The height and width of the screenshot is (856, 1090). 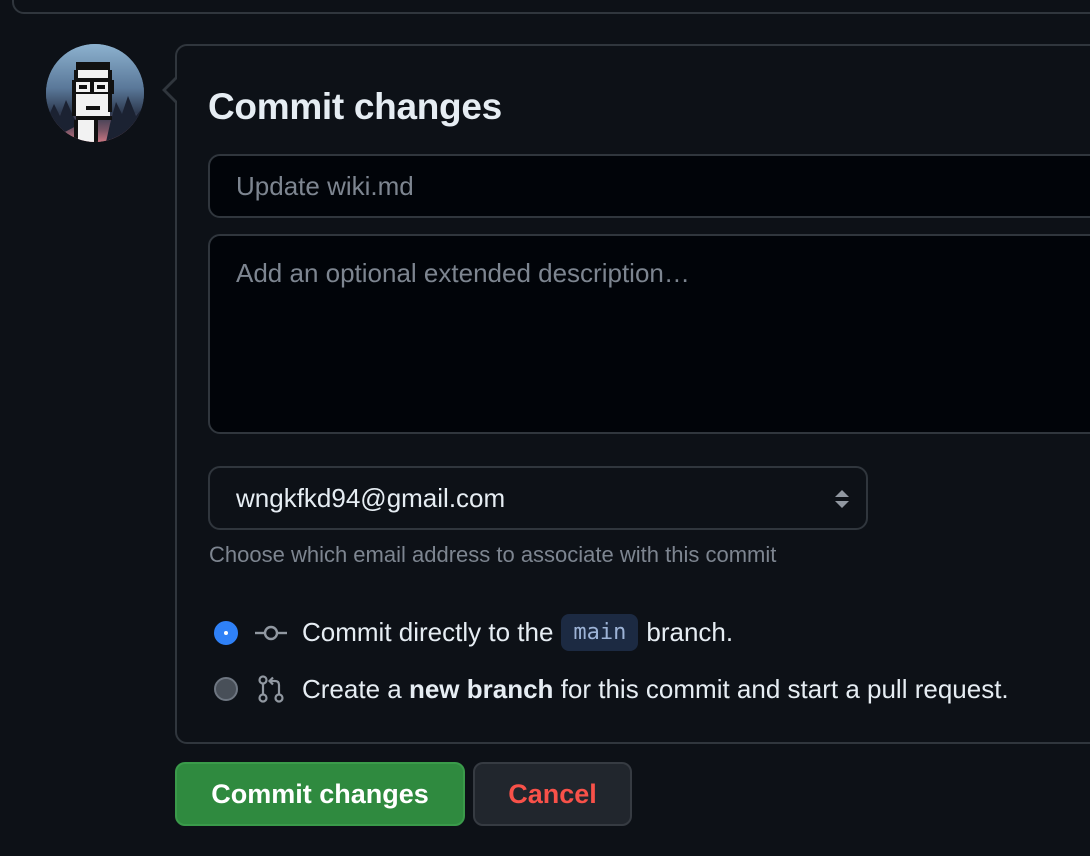 What do you see at coordinates (538, 498) in the screenshot?
I see `email-select: wngkfkd94@gmail.com` at bounding box center [538, 498].